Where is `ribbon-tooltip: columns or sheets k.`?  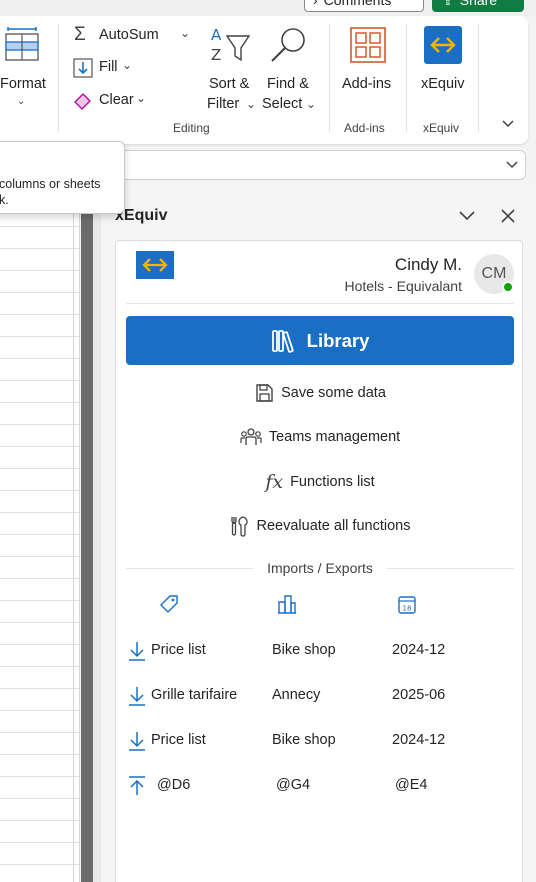 ribbon-tooltip: columns or sheets k. is located at coordinates (62, 177).